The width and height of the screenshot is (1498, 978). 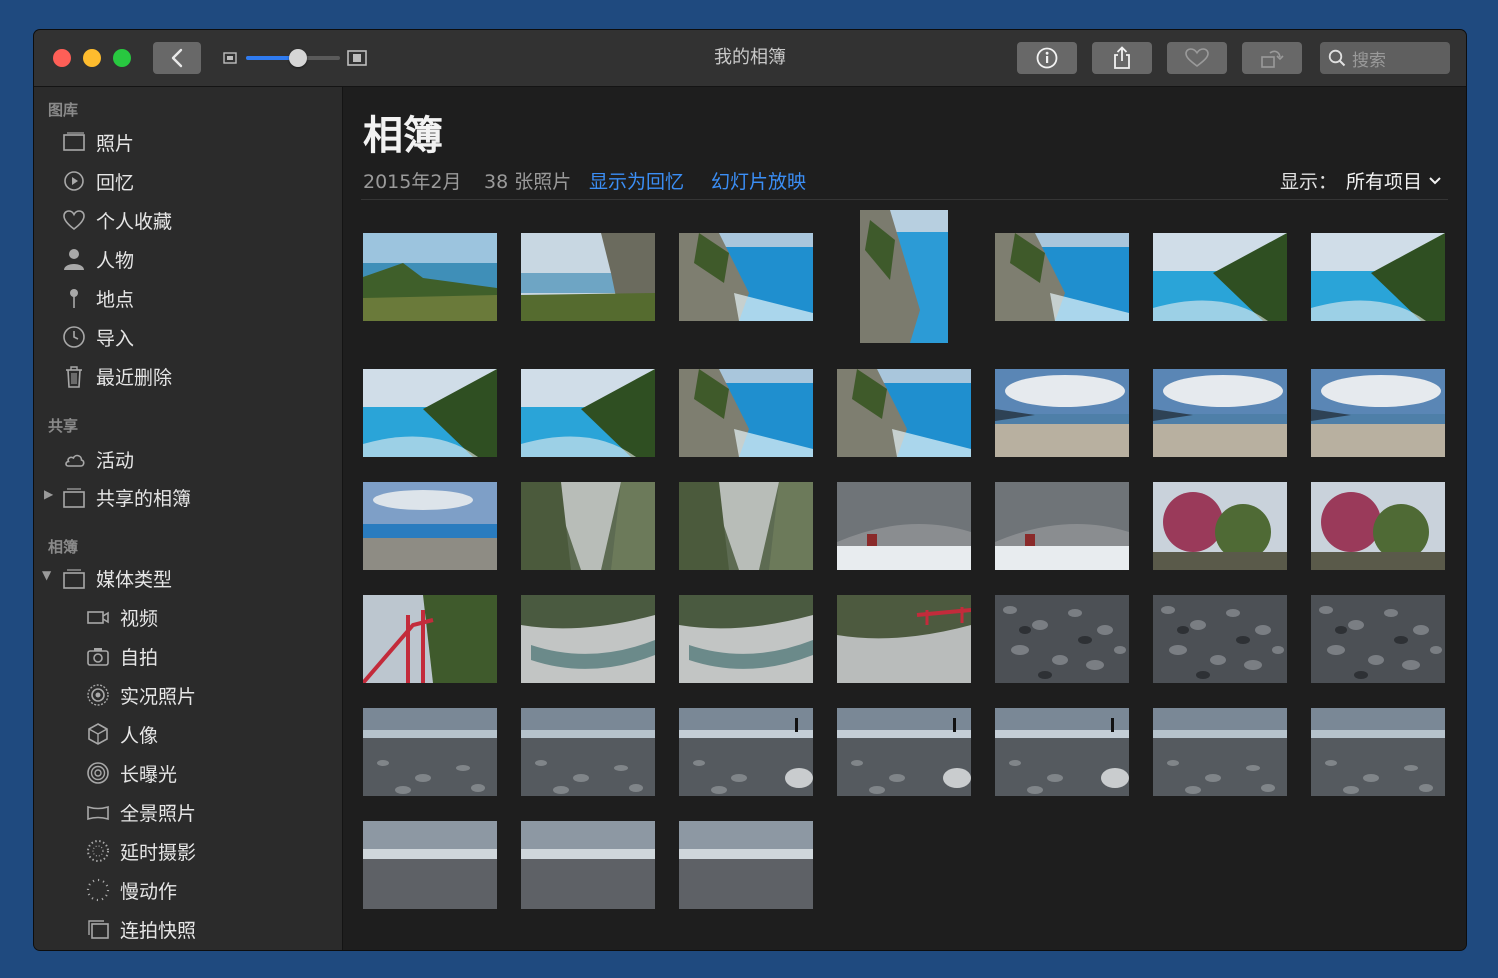 I want to click on info-icon, so click(x=1047, y=58).